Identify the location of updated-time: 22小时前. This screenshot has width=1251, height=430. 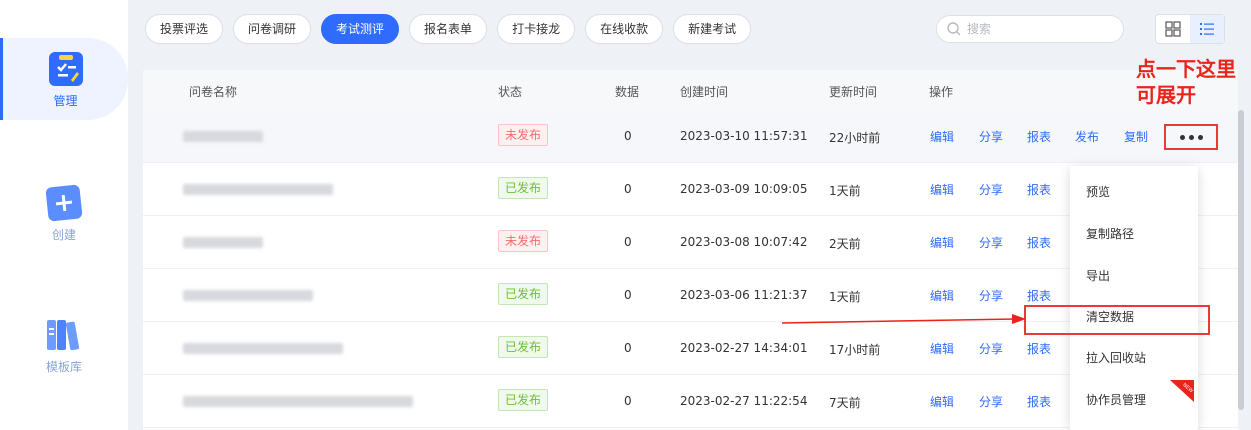
(855, 138).